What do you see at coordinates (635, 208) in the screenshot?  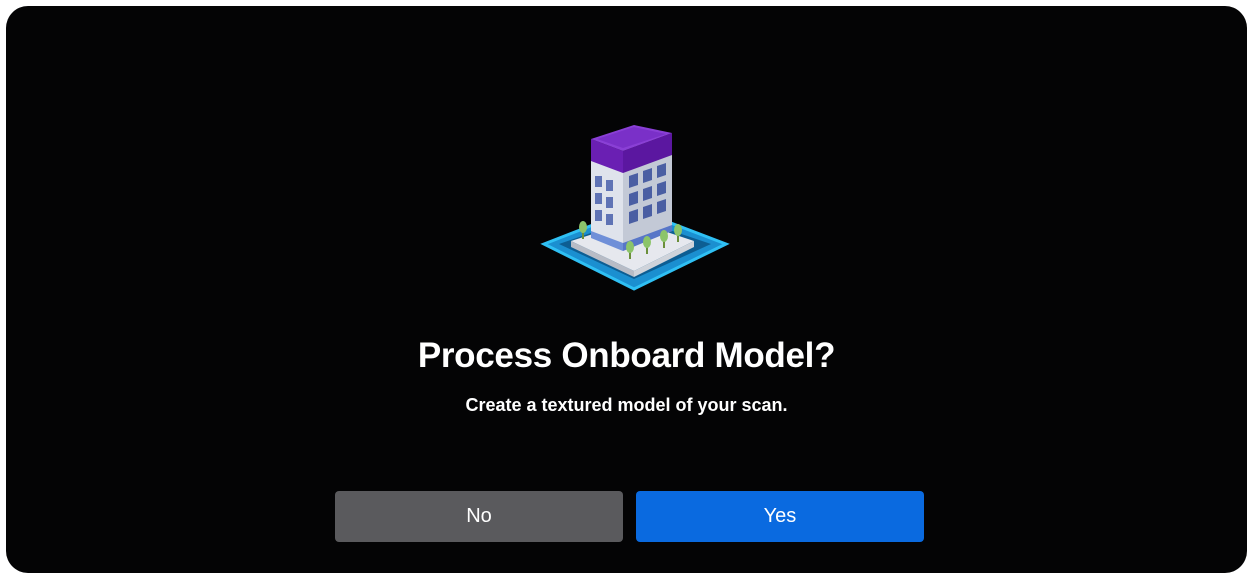 I see `building-model-icon` at bounding box center [635, 208].